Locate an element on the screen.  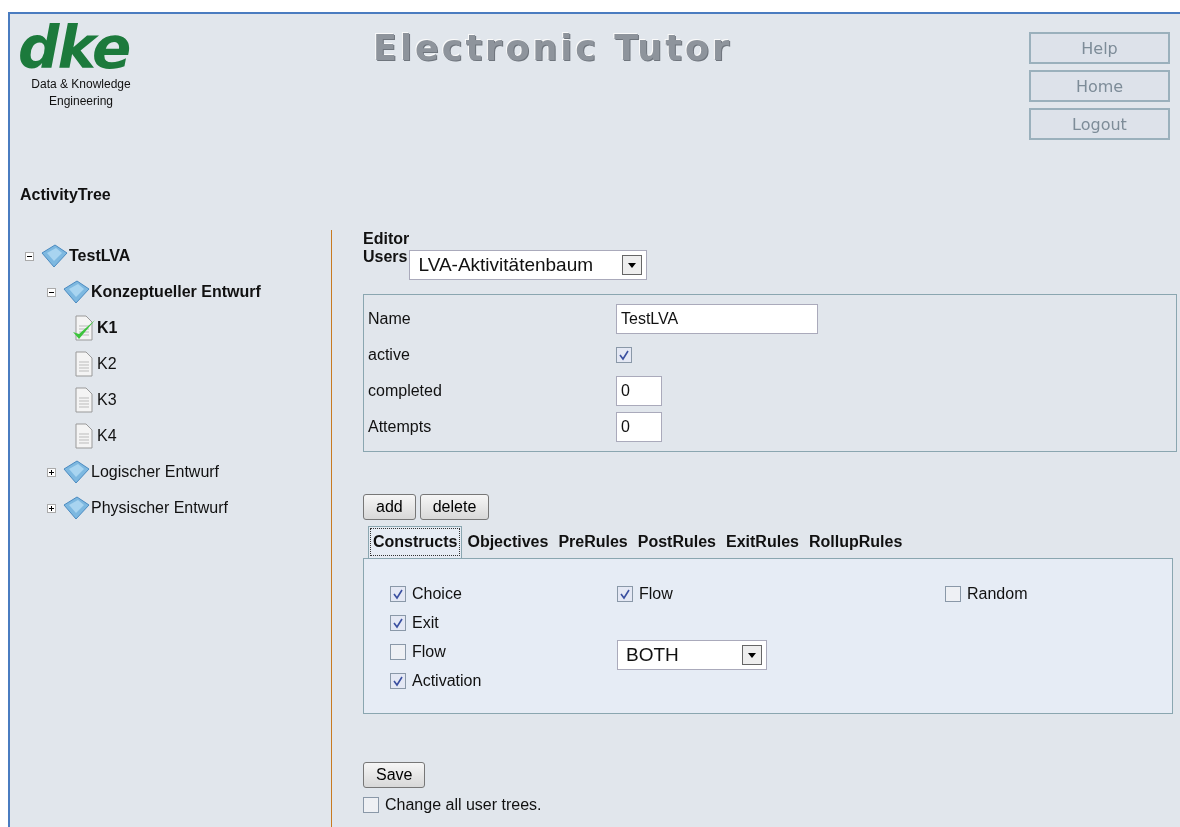
tree-node-label: K1 is located at coordinates (107, 328).